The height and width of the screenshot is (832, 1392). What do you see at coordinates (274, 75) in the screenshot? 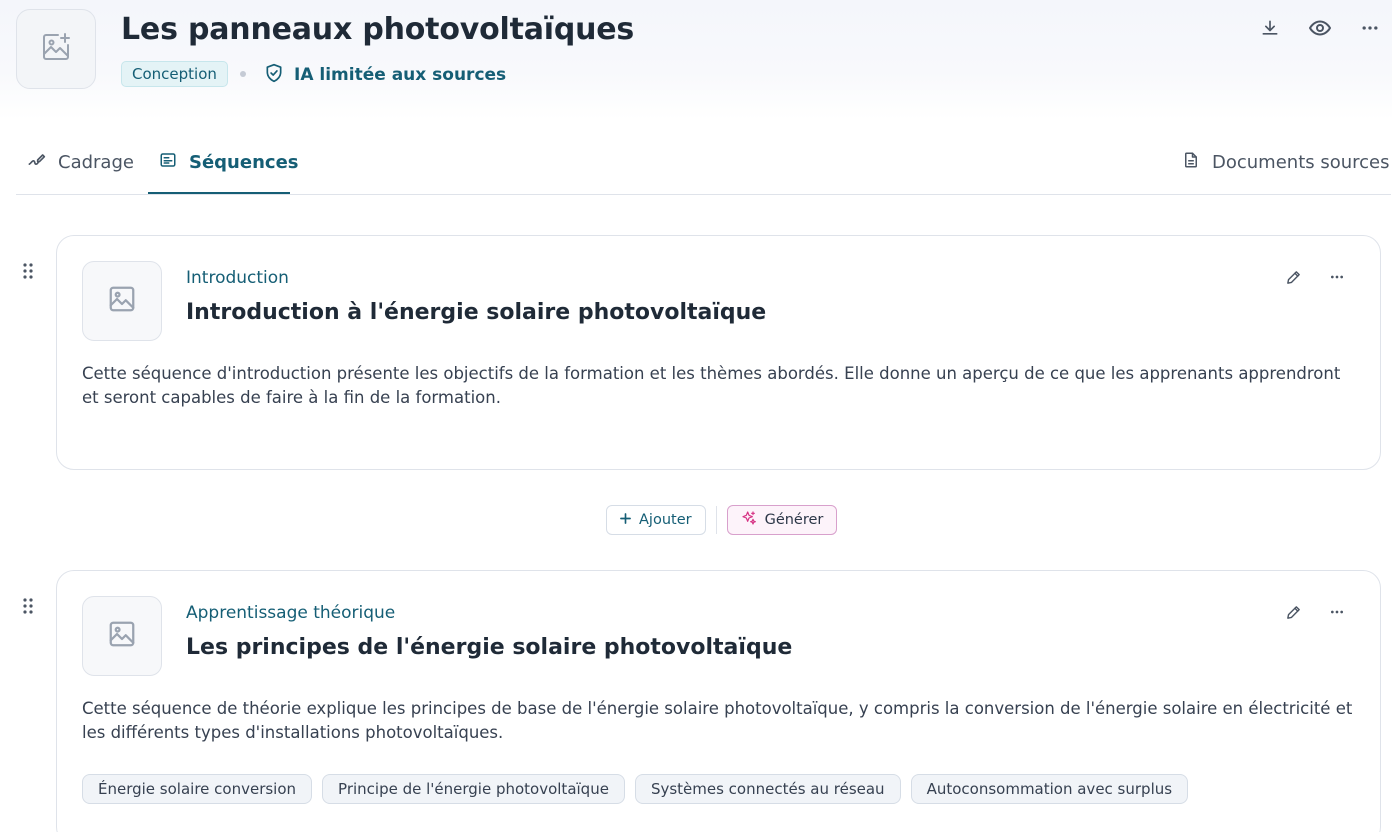
I see `shield-check-icon` at bounding box center [274, 75].